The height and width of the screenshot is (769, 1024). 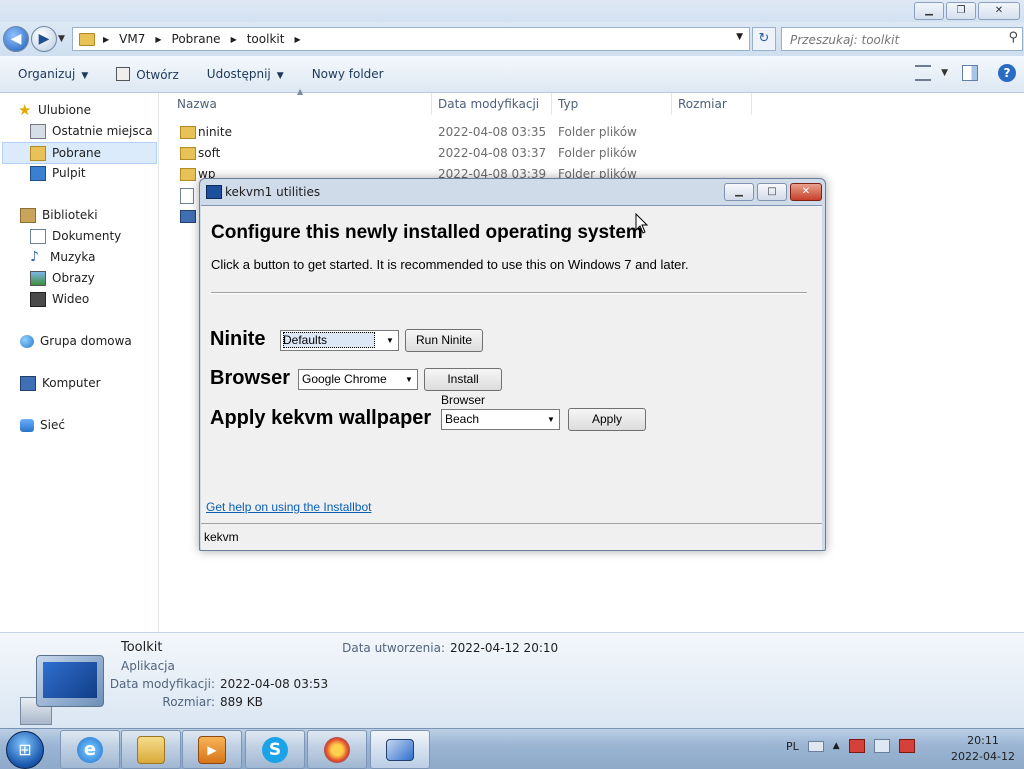 What do you see at coordinates (71, 299) in the screenshot?
I see `nav-label: Wideo` at bounding box center [71, 299].